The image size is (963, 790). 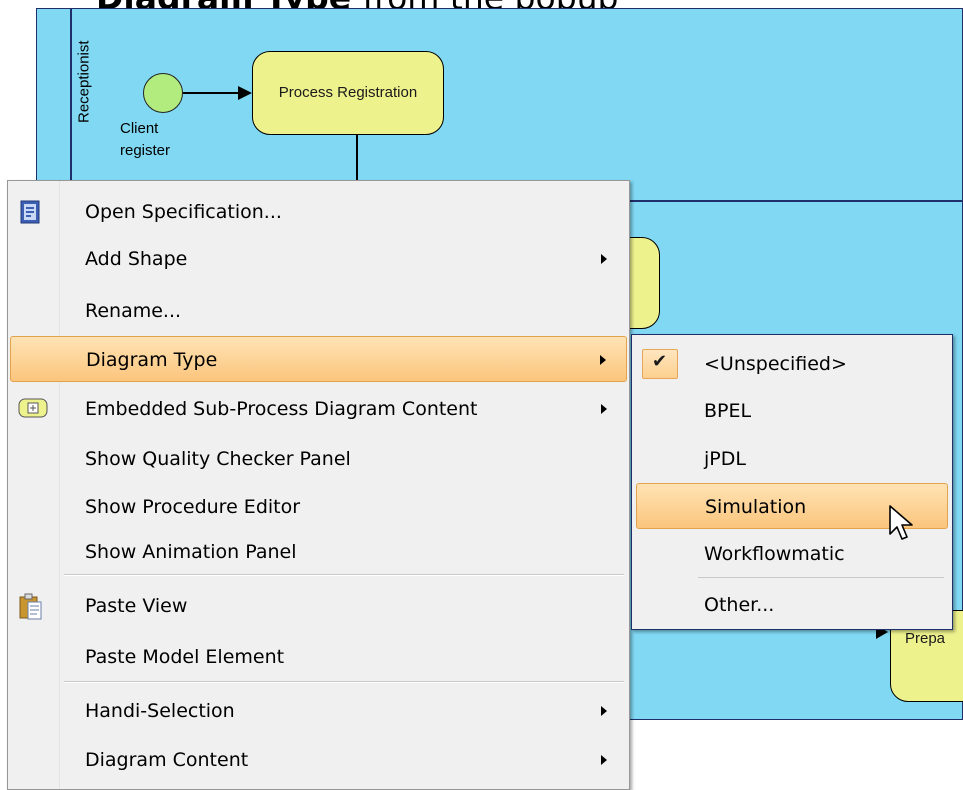 I want to click on lane-header, so click(x=54, y=94).